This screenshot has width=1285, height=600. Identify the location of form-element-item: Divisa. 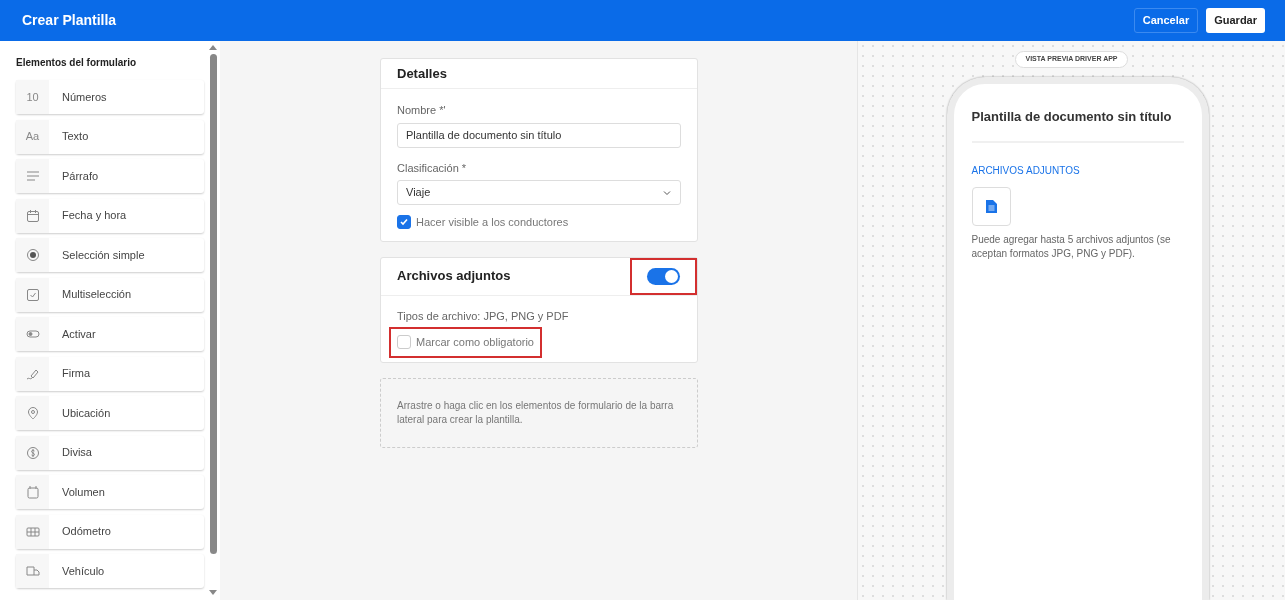
(110, 452).